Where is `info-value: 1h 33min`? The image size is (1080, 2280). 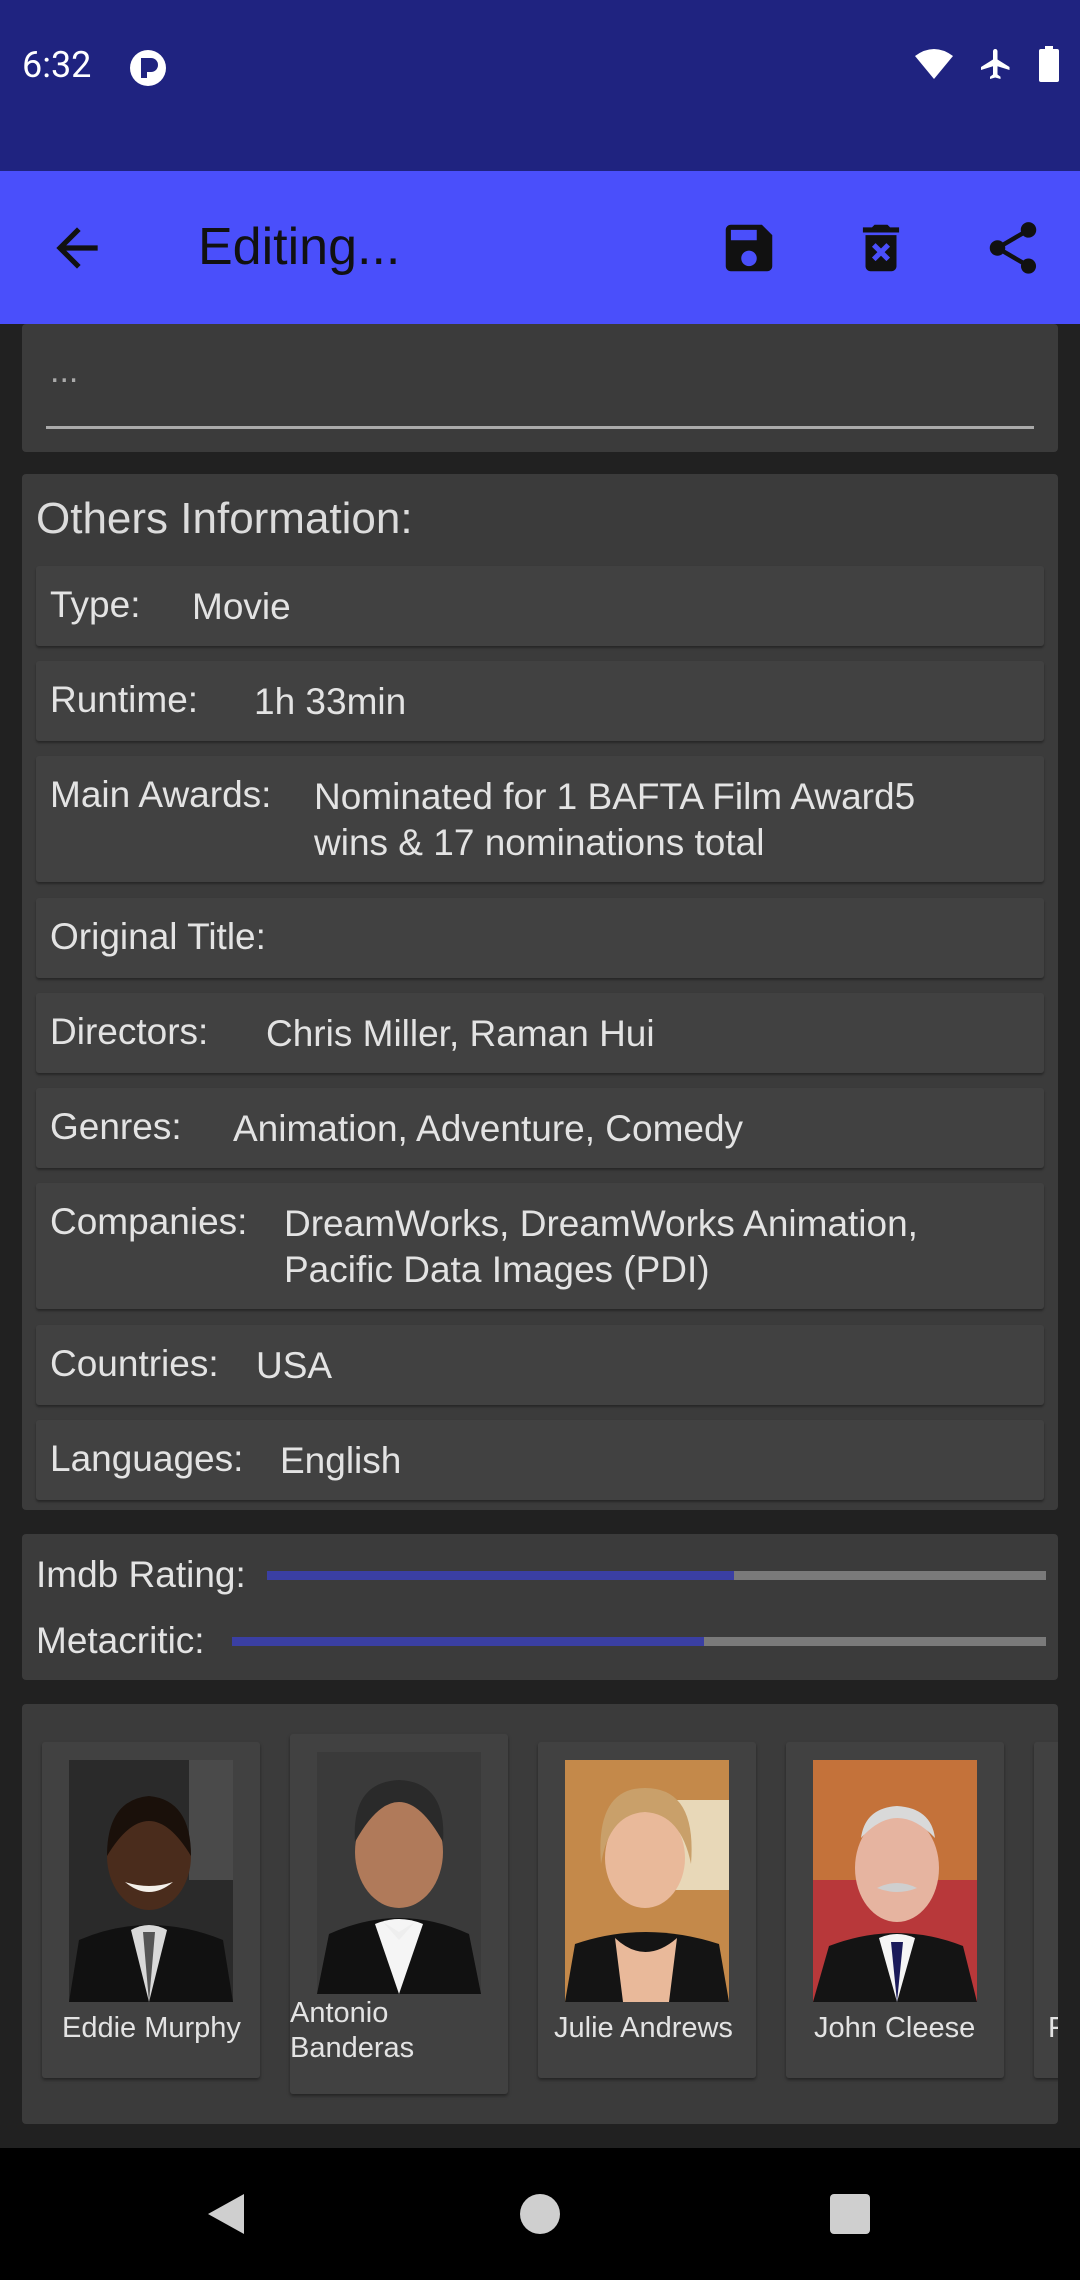
info-value: 1h 33min is located at coordinates (330, 701).